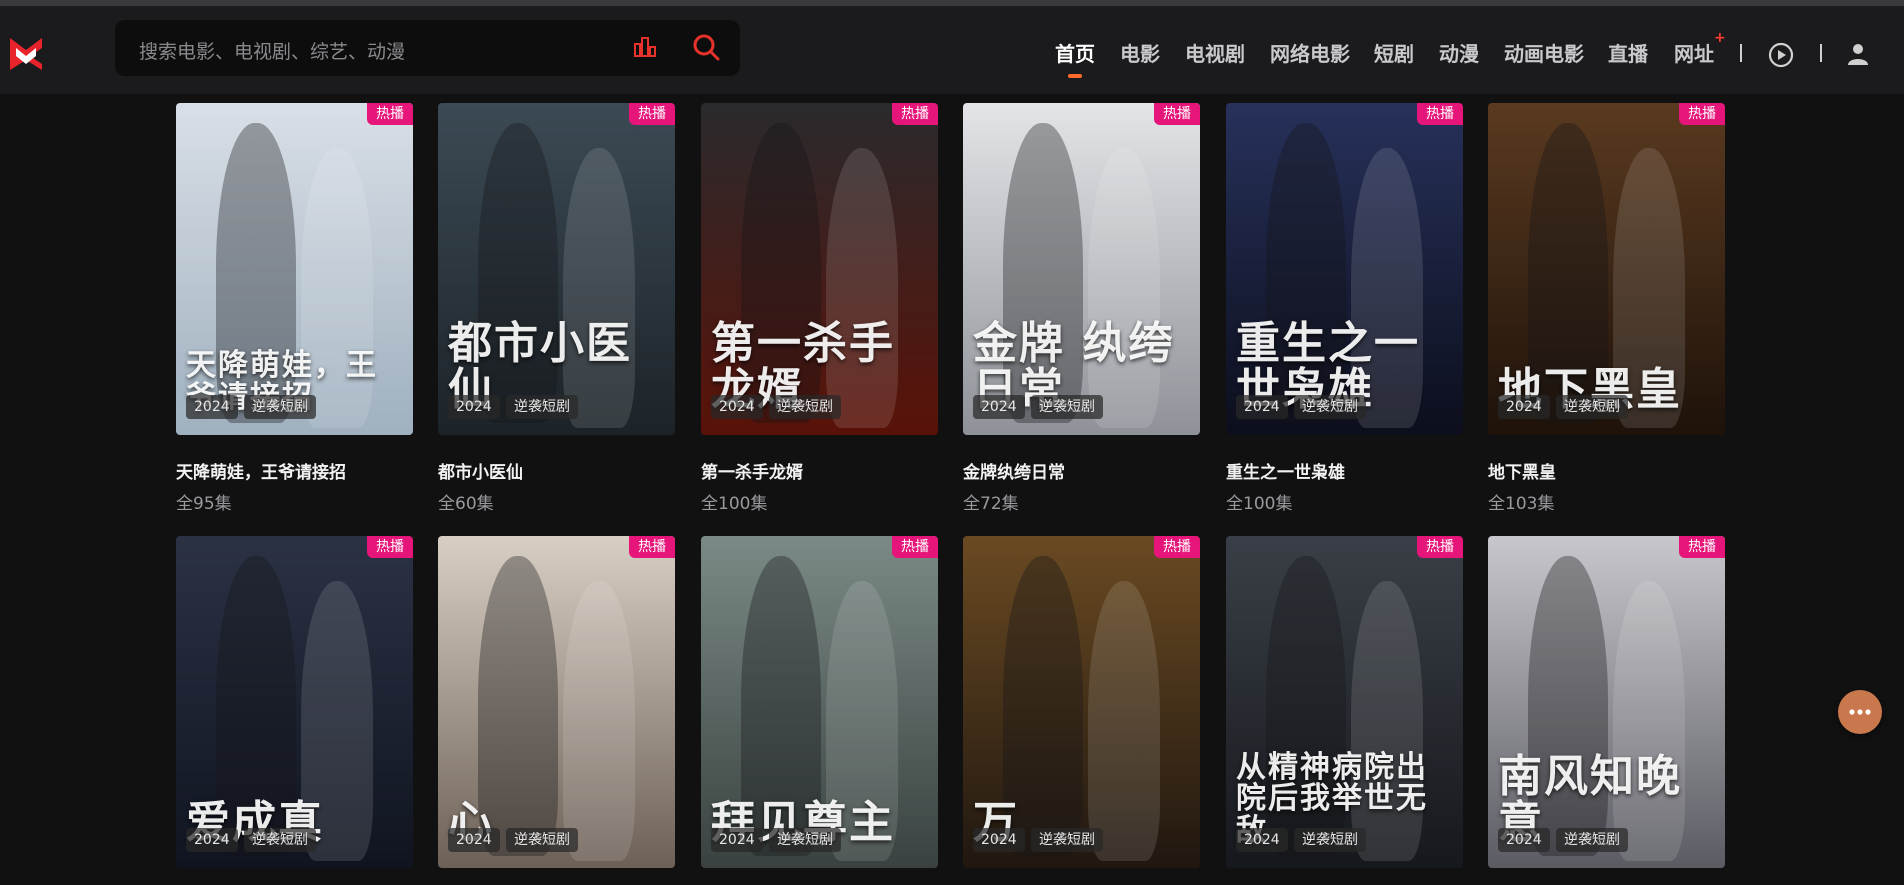 This screenshot has width=1904, height=885. Describe the element at coordinates (294, 269) in the screenshot. I see `poster-image: 天降萌娃，王爷请接招 热播 2024 逆袭短剧` at that location.